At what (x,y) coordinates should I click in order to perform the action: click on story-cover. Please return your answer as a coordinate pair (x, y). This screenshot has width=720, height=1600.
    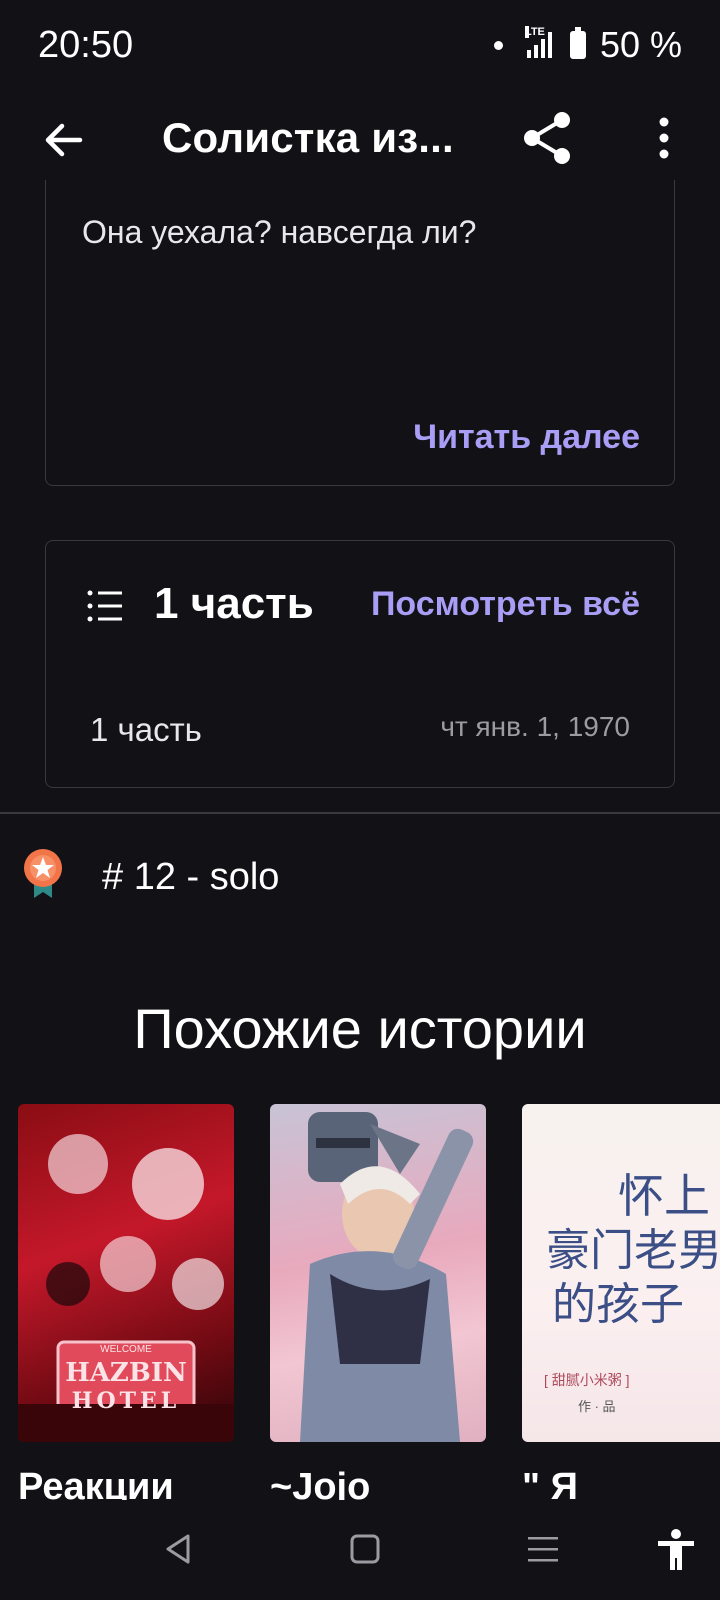
    Looking at the image, I should click on (378, 1273).